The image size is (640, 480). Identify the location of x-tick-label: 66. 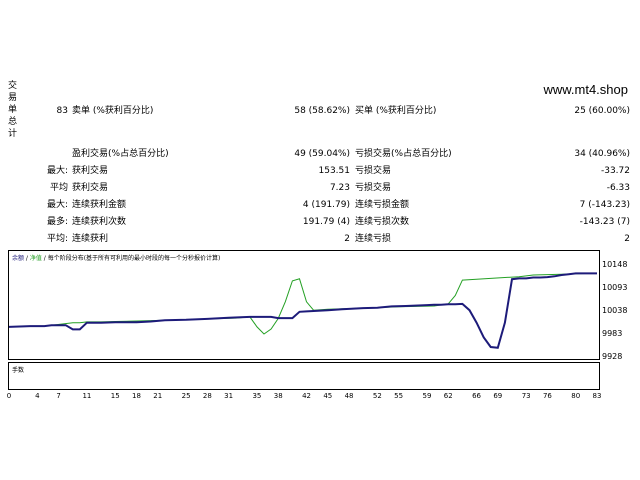
(477, 396).